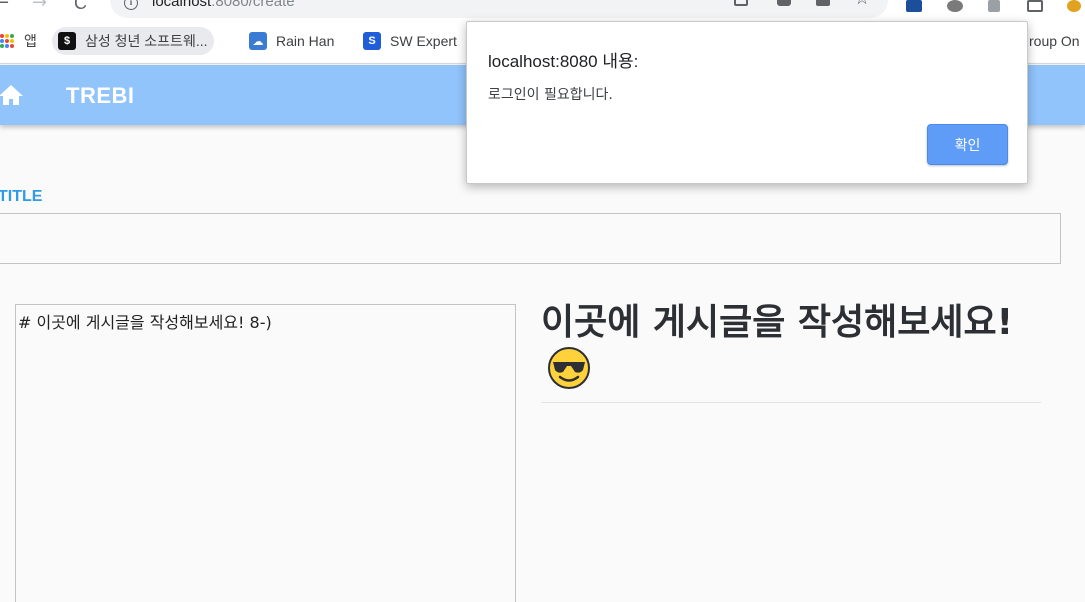 The width and height of the screenshot is (1085, 602). What do you see at coordinates (784, 3) in the screenshot?
I see `key-icon` at bounding box center [784, 3].